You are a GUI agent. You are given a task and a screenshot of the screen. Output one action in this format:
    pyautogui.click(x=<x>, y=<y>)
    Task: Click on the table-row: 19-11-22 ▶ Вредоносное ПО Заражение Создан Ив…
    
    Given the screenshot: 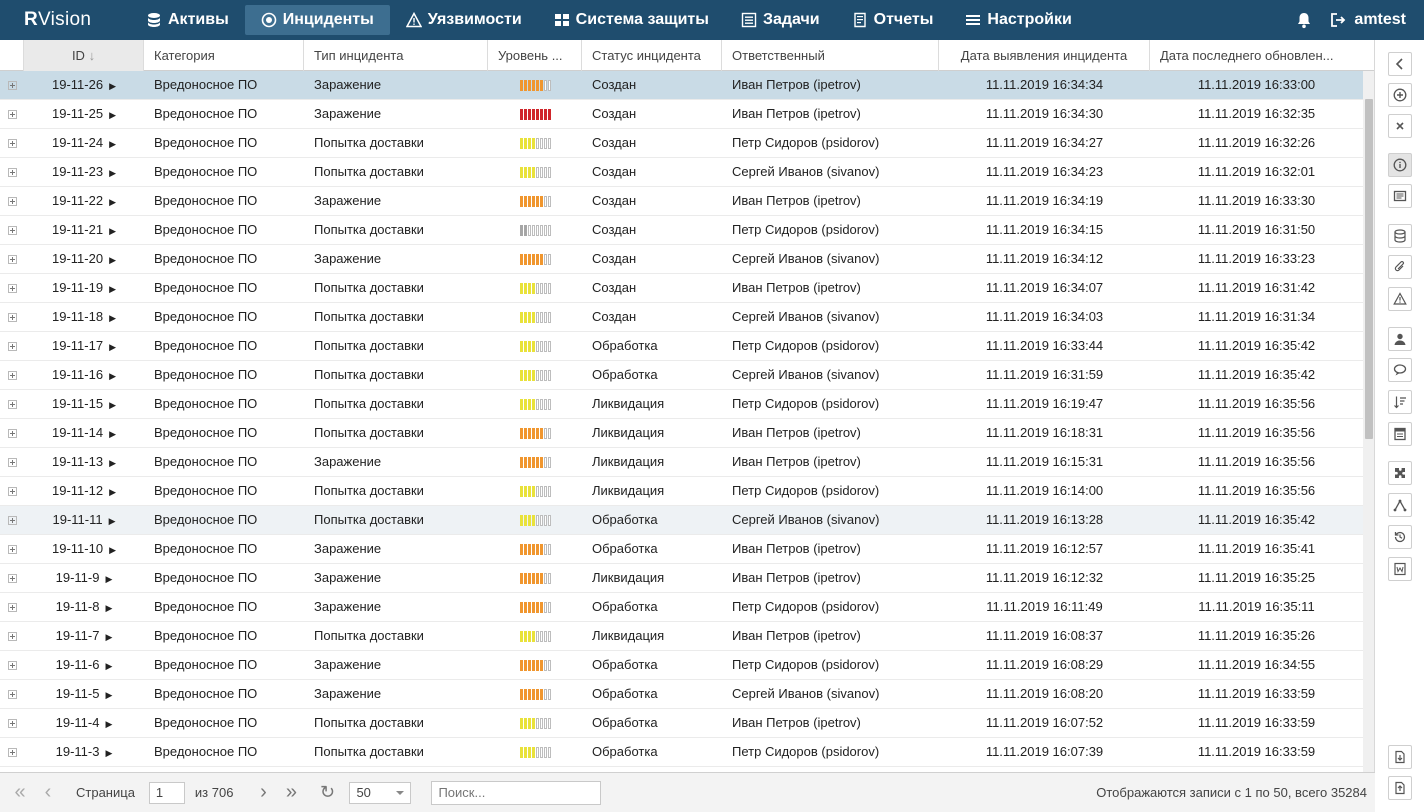 What is the action you would take?
    pyautogui.click(x=681, y=201)
    